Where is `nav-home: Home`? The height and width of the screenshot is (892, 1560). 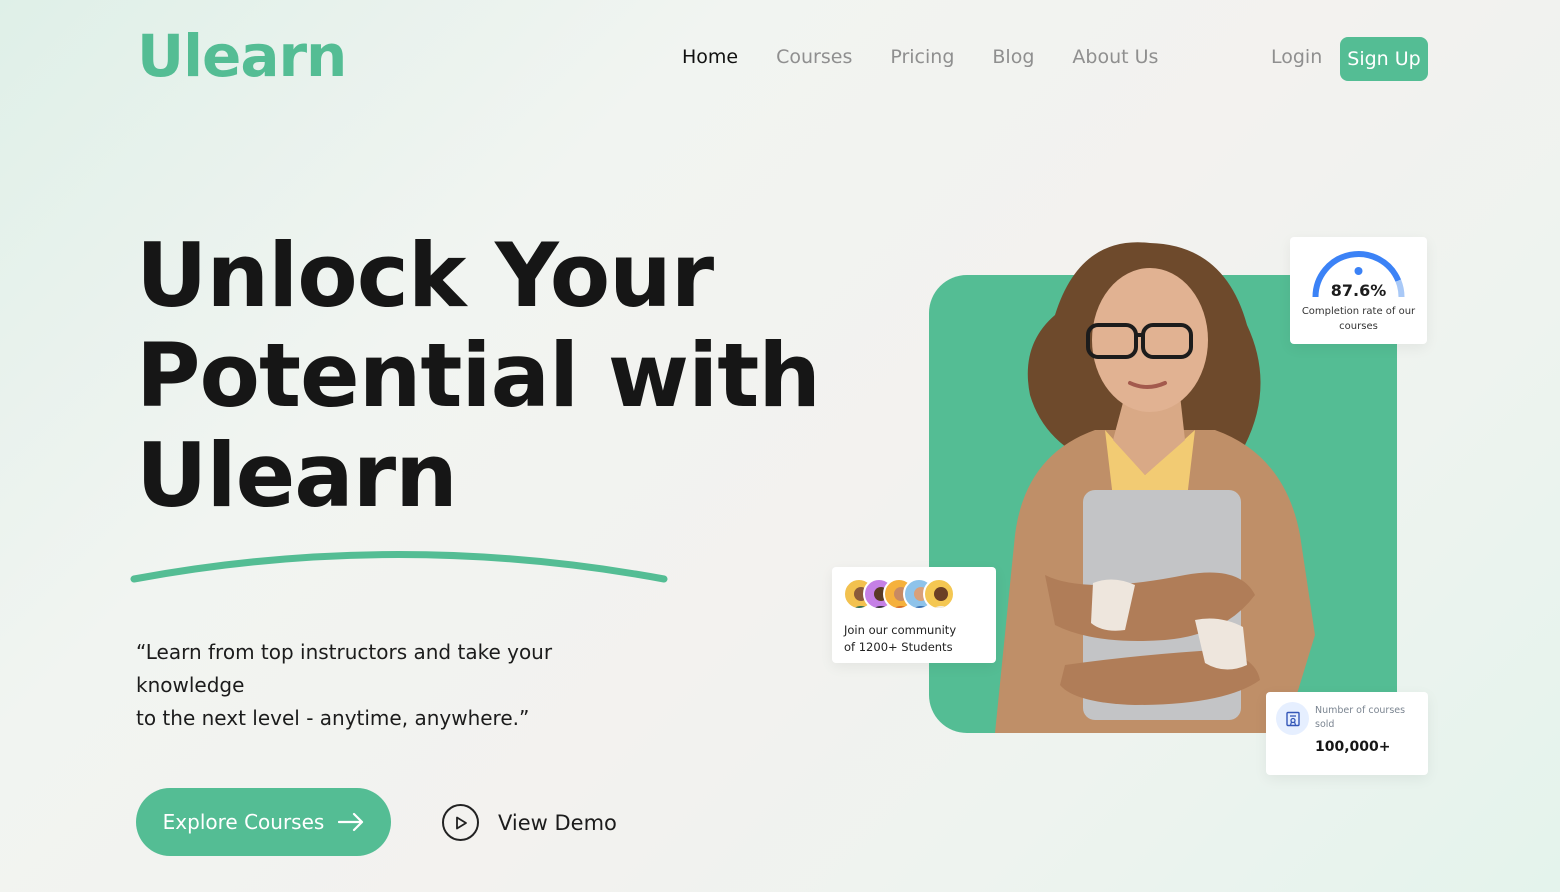 nav-home: Home is located at coordinates (710, 57).